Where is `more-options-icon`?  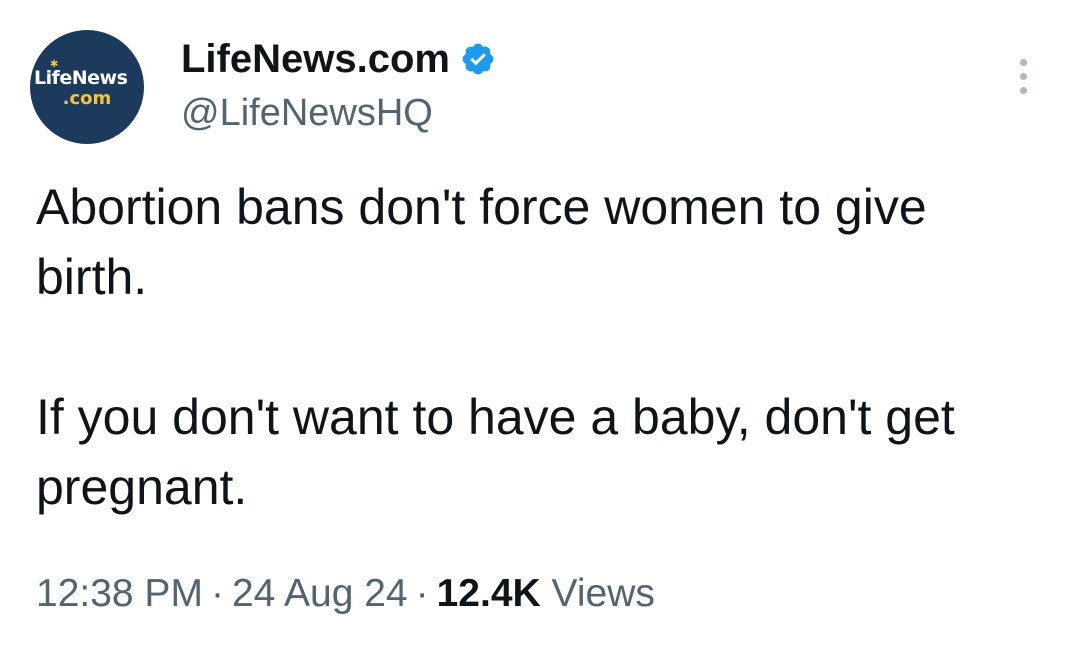 more-options-icon is located at coordinates (1024, 76).